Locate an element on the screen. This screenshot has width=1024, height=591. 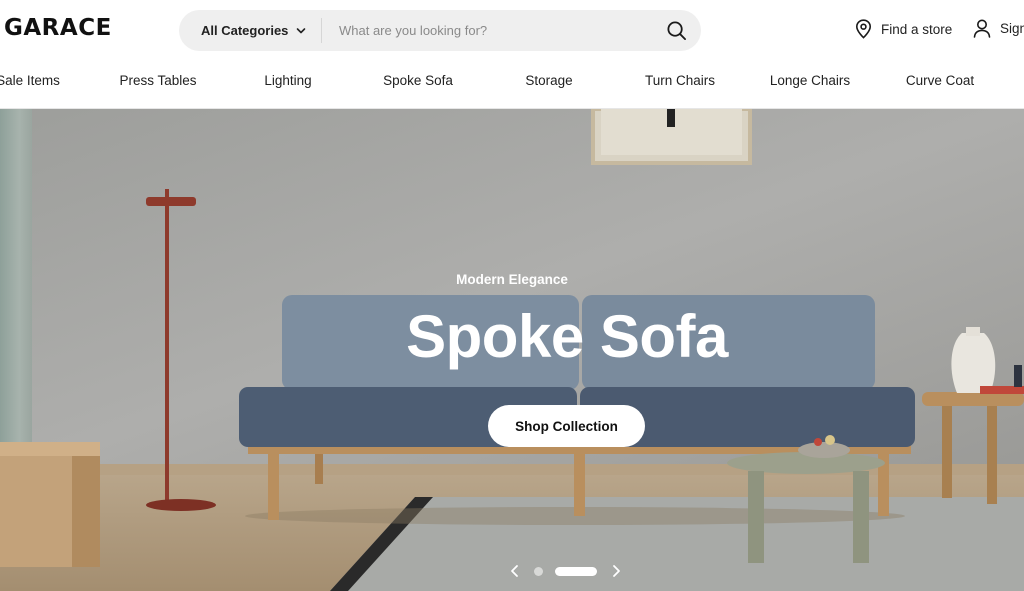
carousel-controls is located at coordinates (565, 571).